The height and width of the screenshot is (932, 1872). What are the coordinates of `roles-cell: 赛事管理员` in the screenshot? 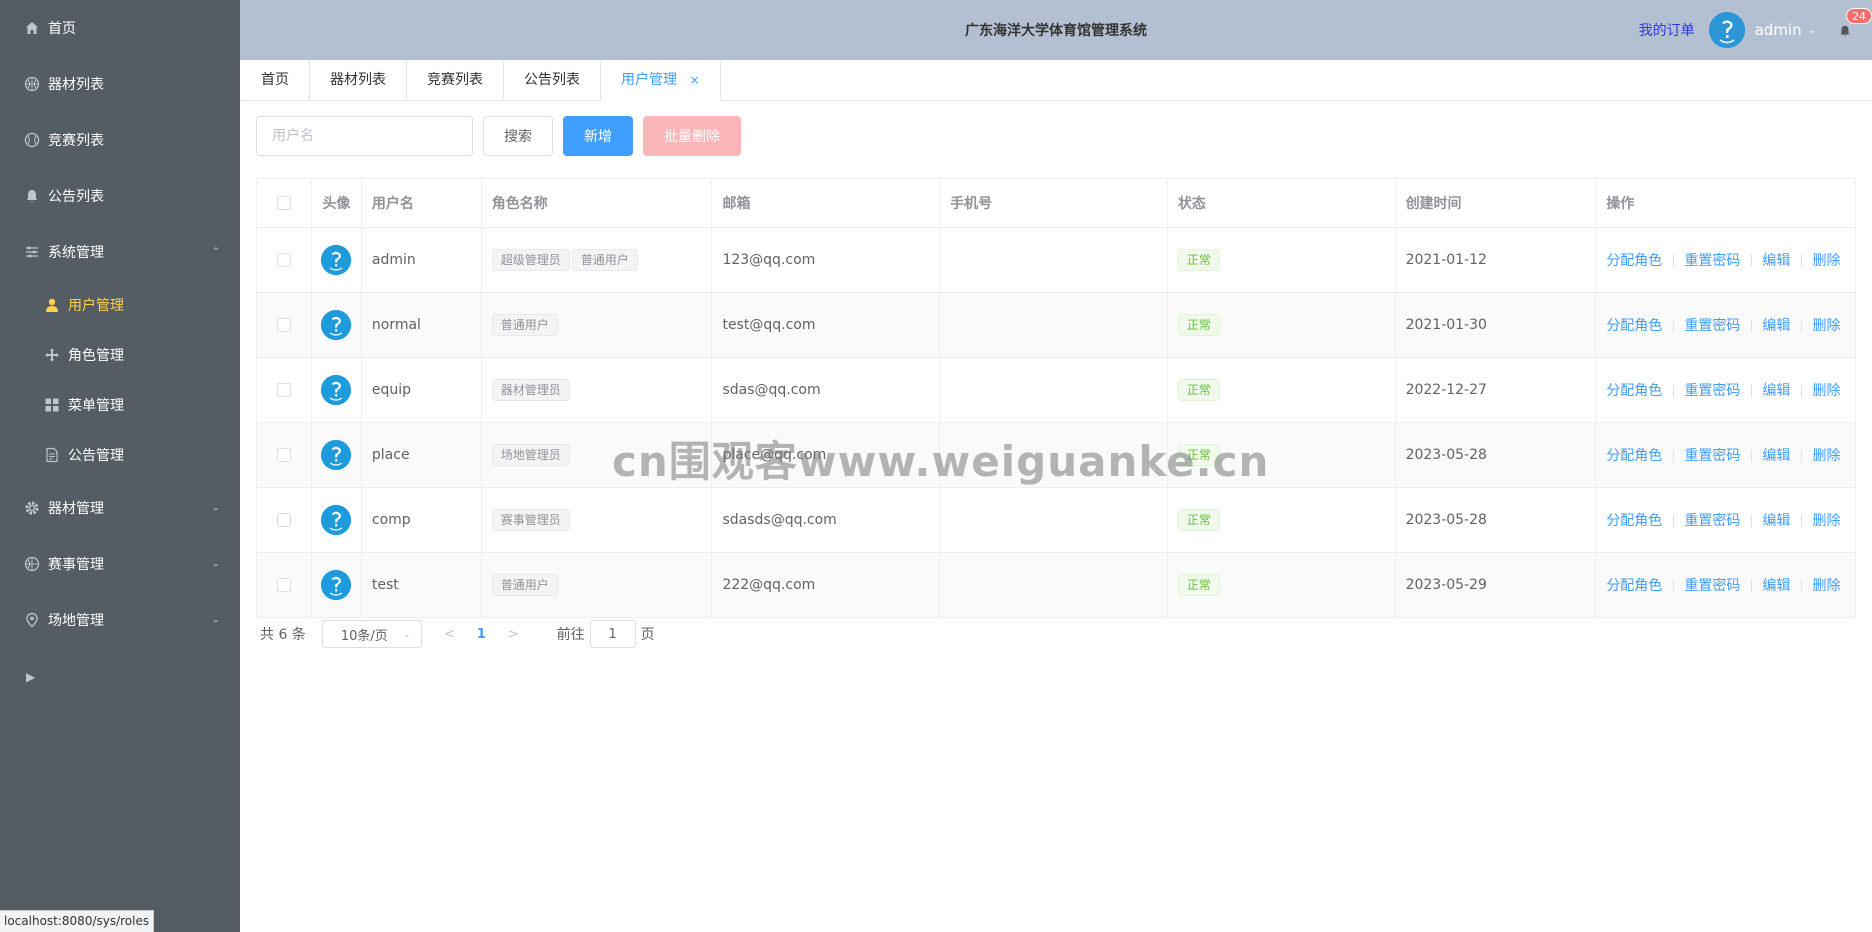 It's located at (597, 520).